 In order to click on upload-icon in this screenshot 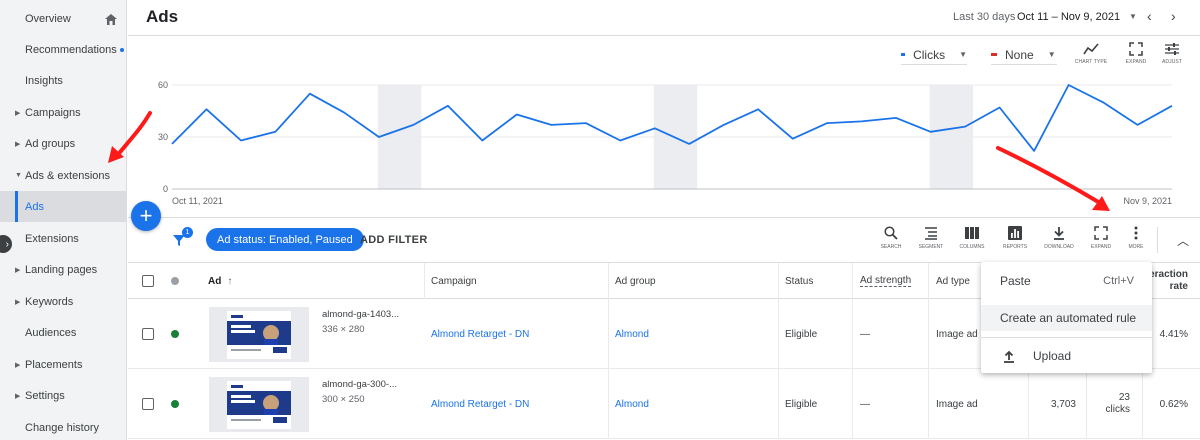, I will do `click(1009, 356)`.